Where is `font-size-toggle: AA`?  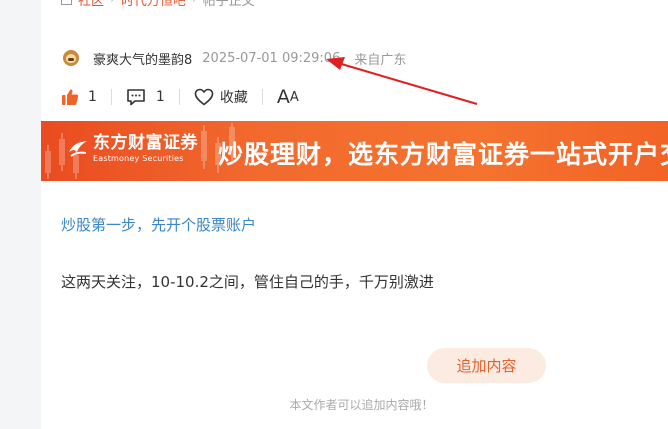
font-size-toggle: AA is located at coordinates (288, 97).